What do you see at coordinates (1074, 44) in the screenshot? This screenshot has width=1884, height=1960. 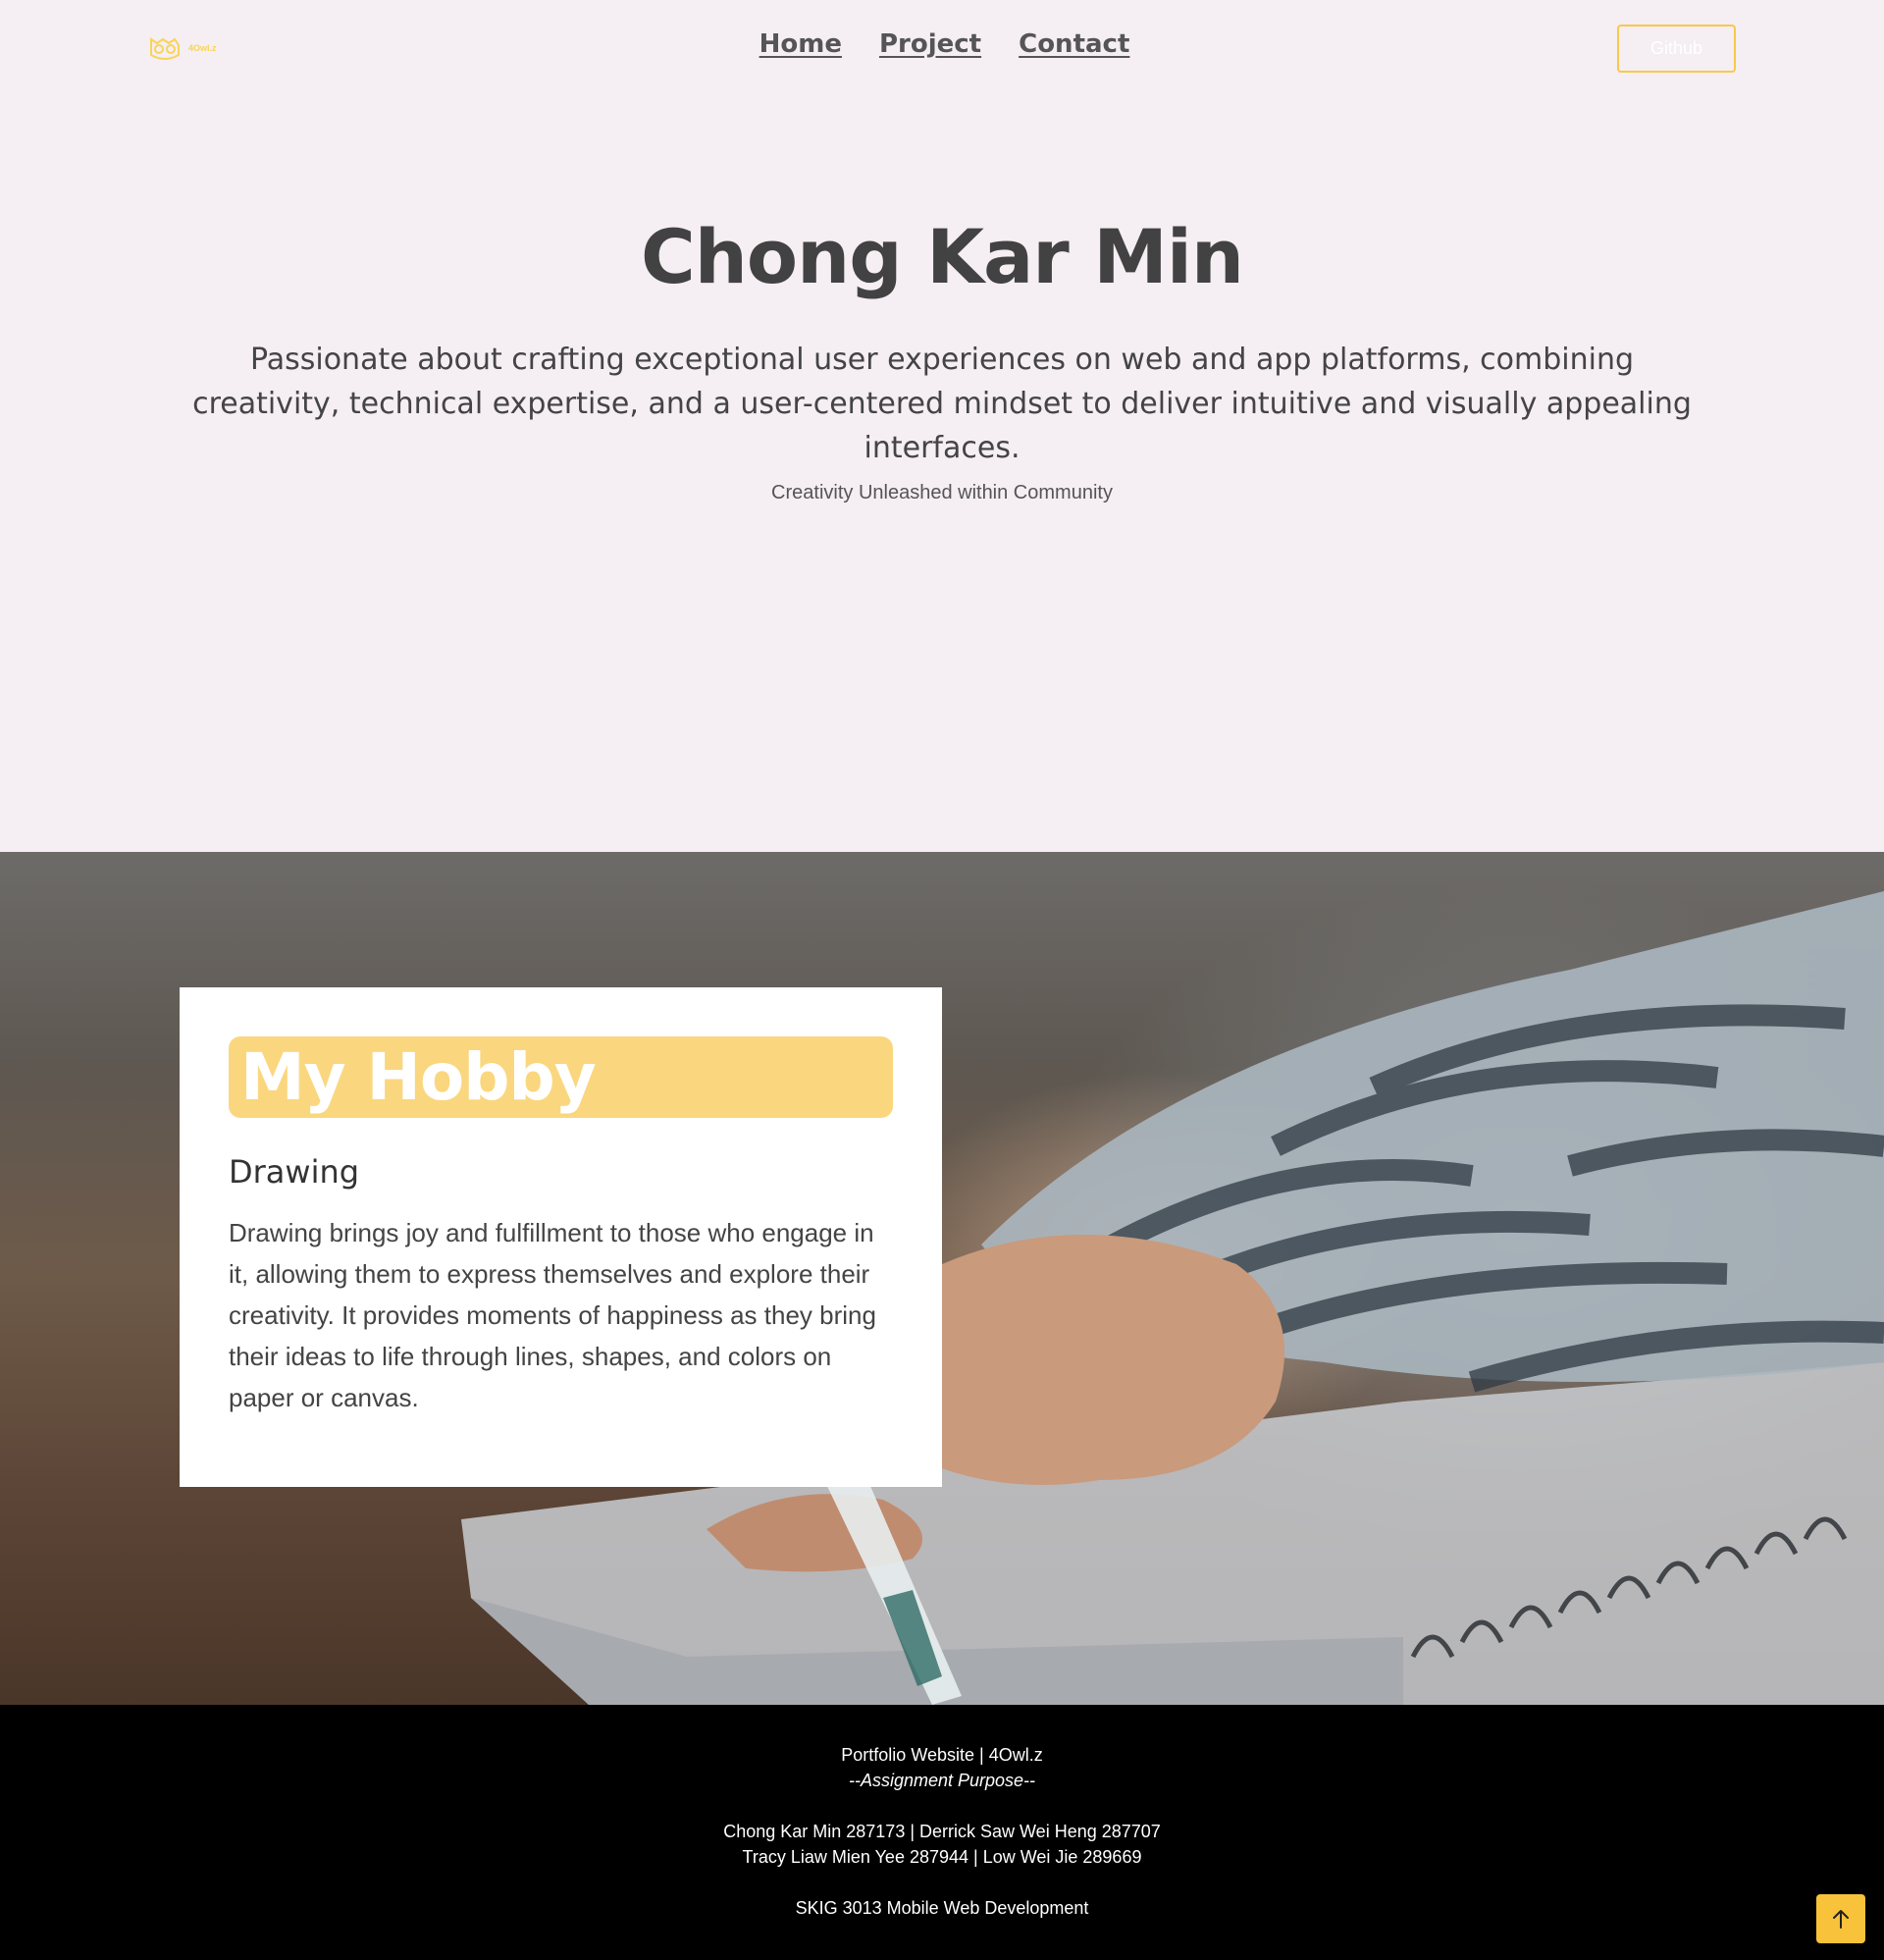 I see `nav-contact-link: Contact` at bounding box center [1074, 44].